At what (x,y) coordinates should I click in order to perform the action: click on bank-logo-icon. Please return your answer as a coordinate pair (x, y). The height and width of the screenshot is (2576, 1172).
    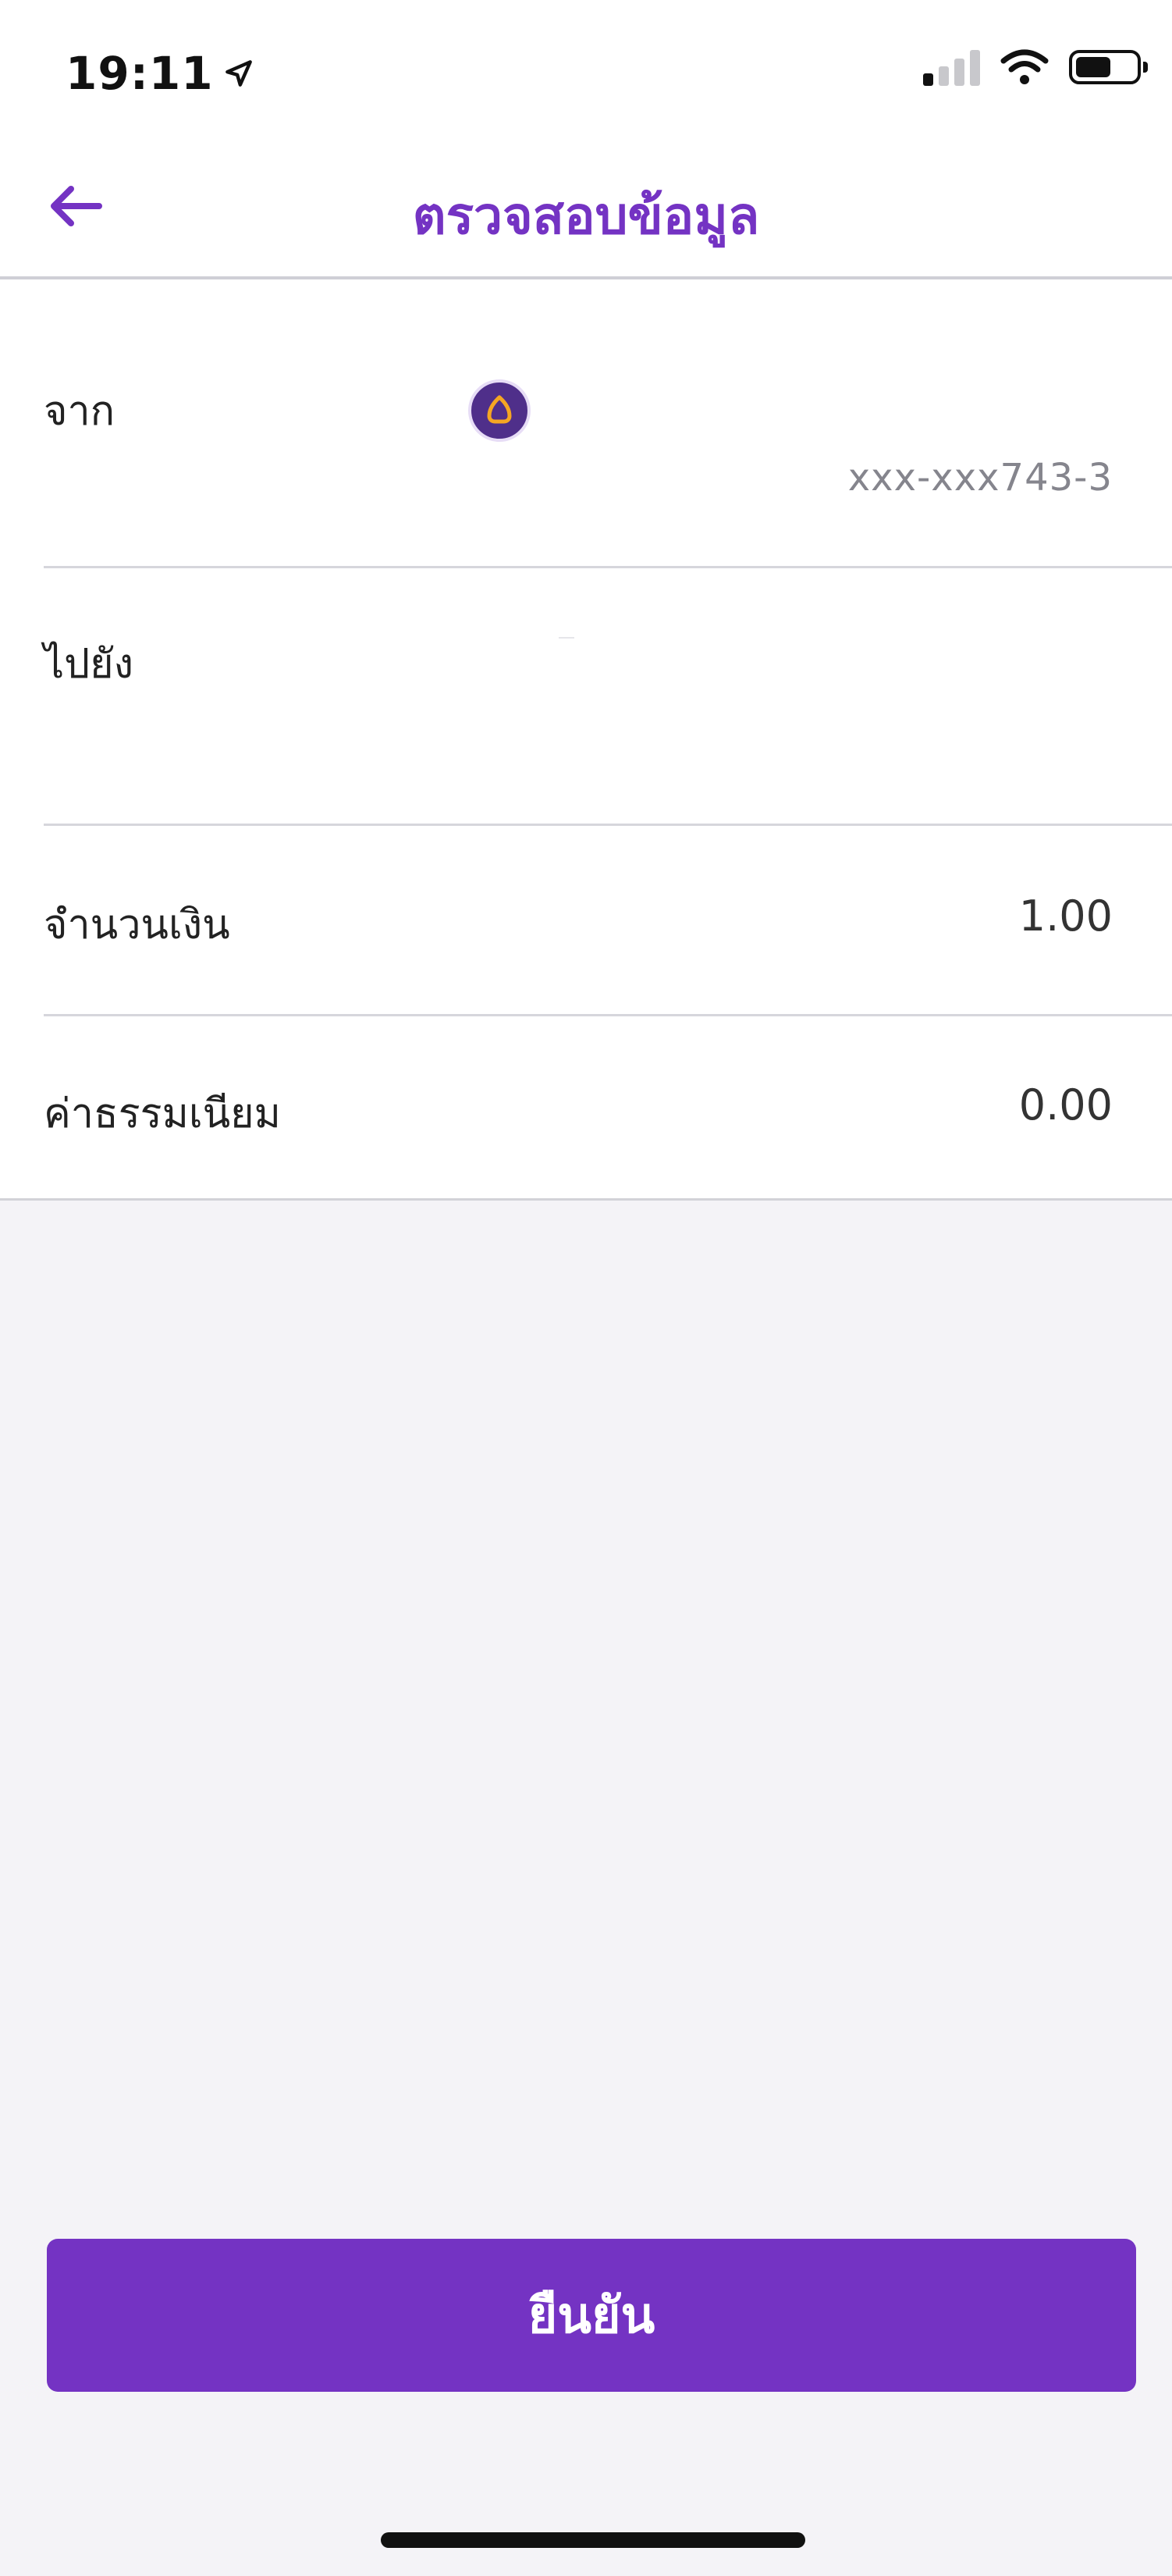
    Looking at the image, I should click on (500, 410).